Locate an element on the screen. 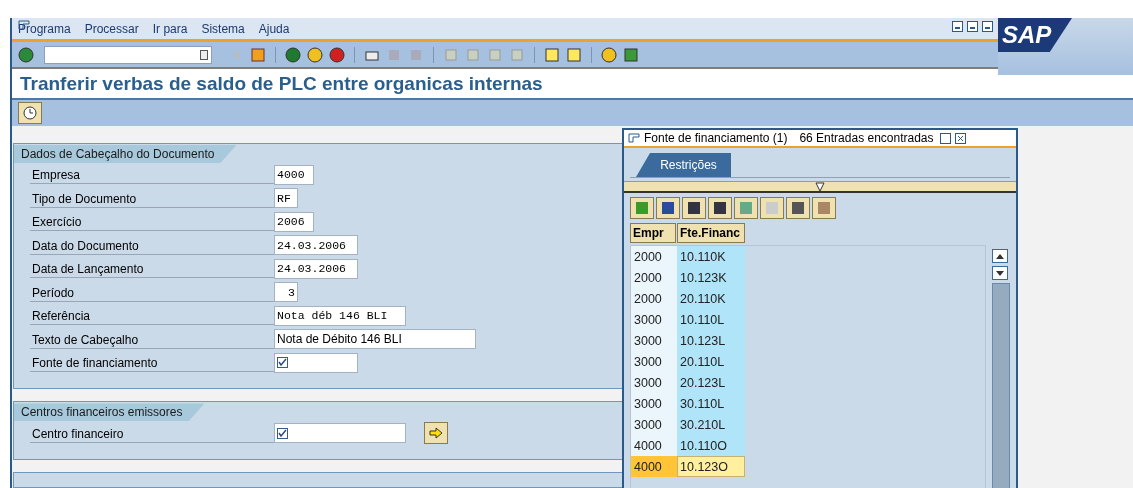 Image resolution: width=1133 pixels, height=488 pixels. menu-item: Processar is located at coordinates (111, 28).